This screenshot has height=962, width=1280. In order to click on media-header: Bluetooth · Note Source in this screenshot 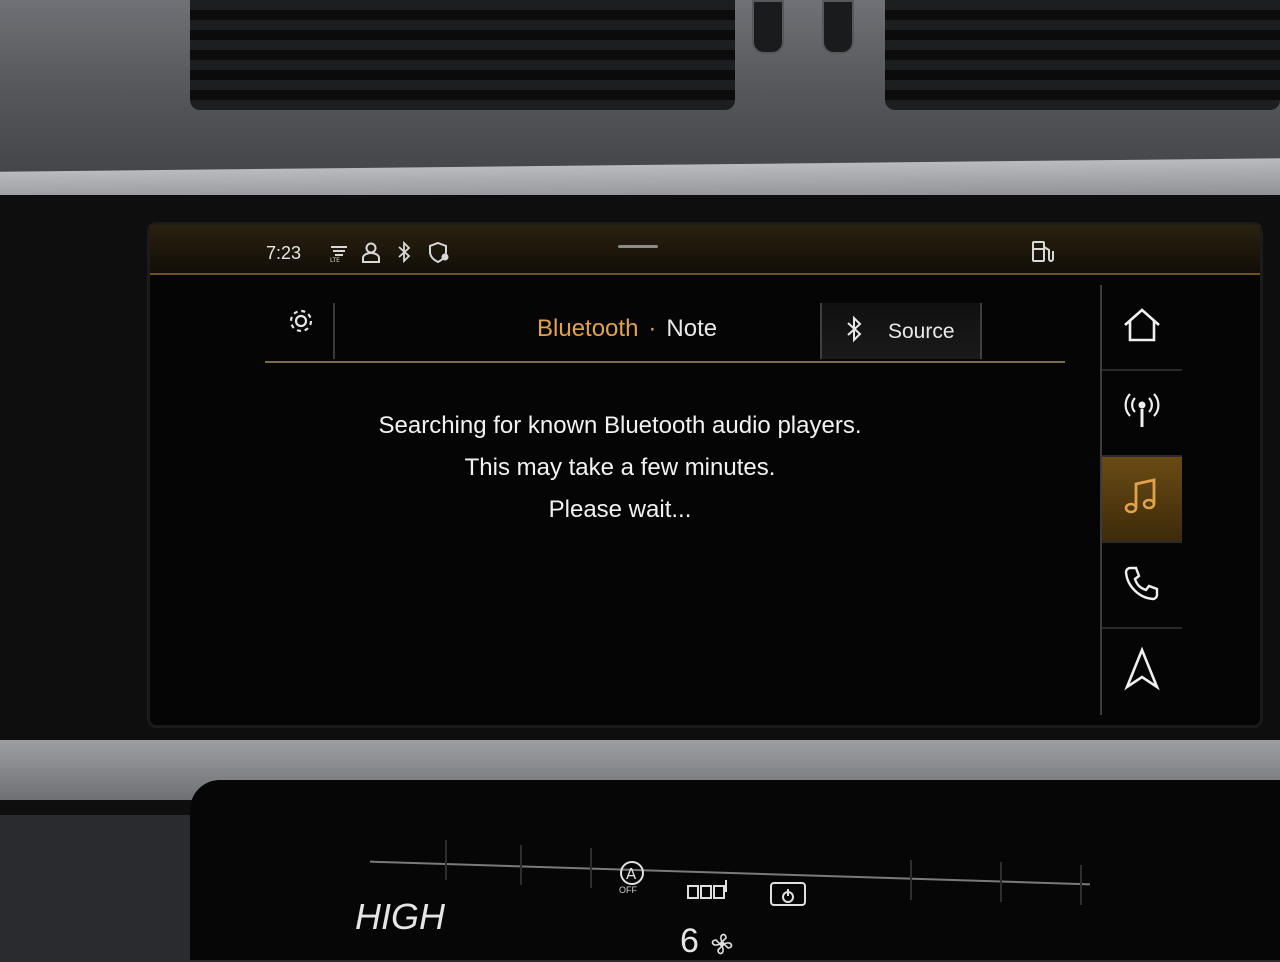, I will do `click(665, 324)`.